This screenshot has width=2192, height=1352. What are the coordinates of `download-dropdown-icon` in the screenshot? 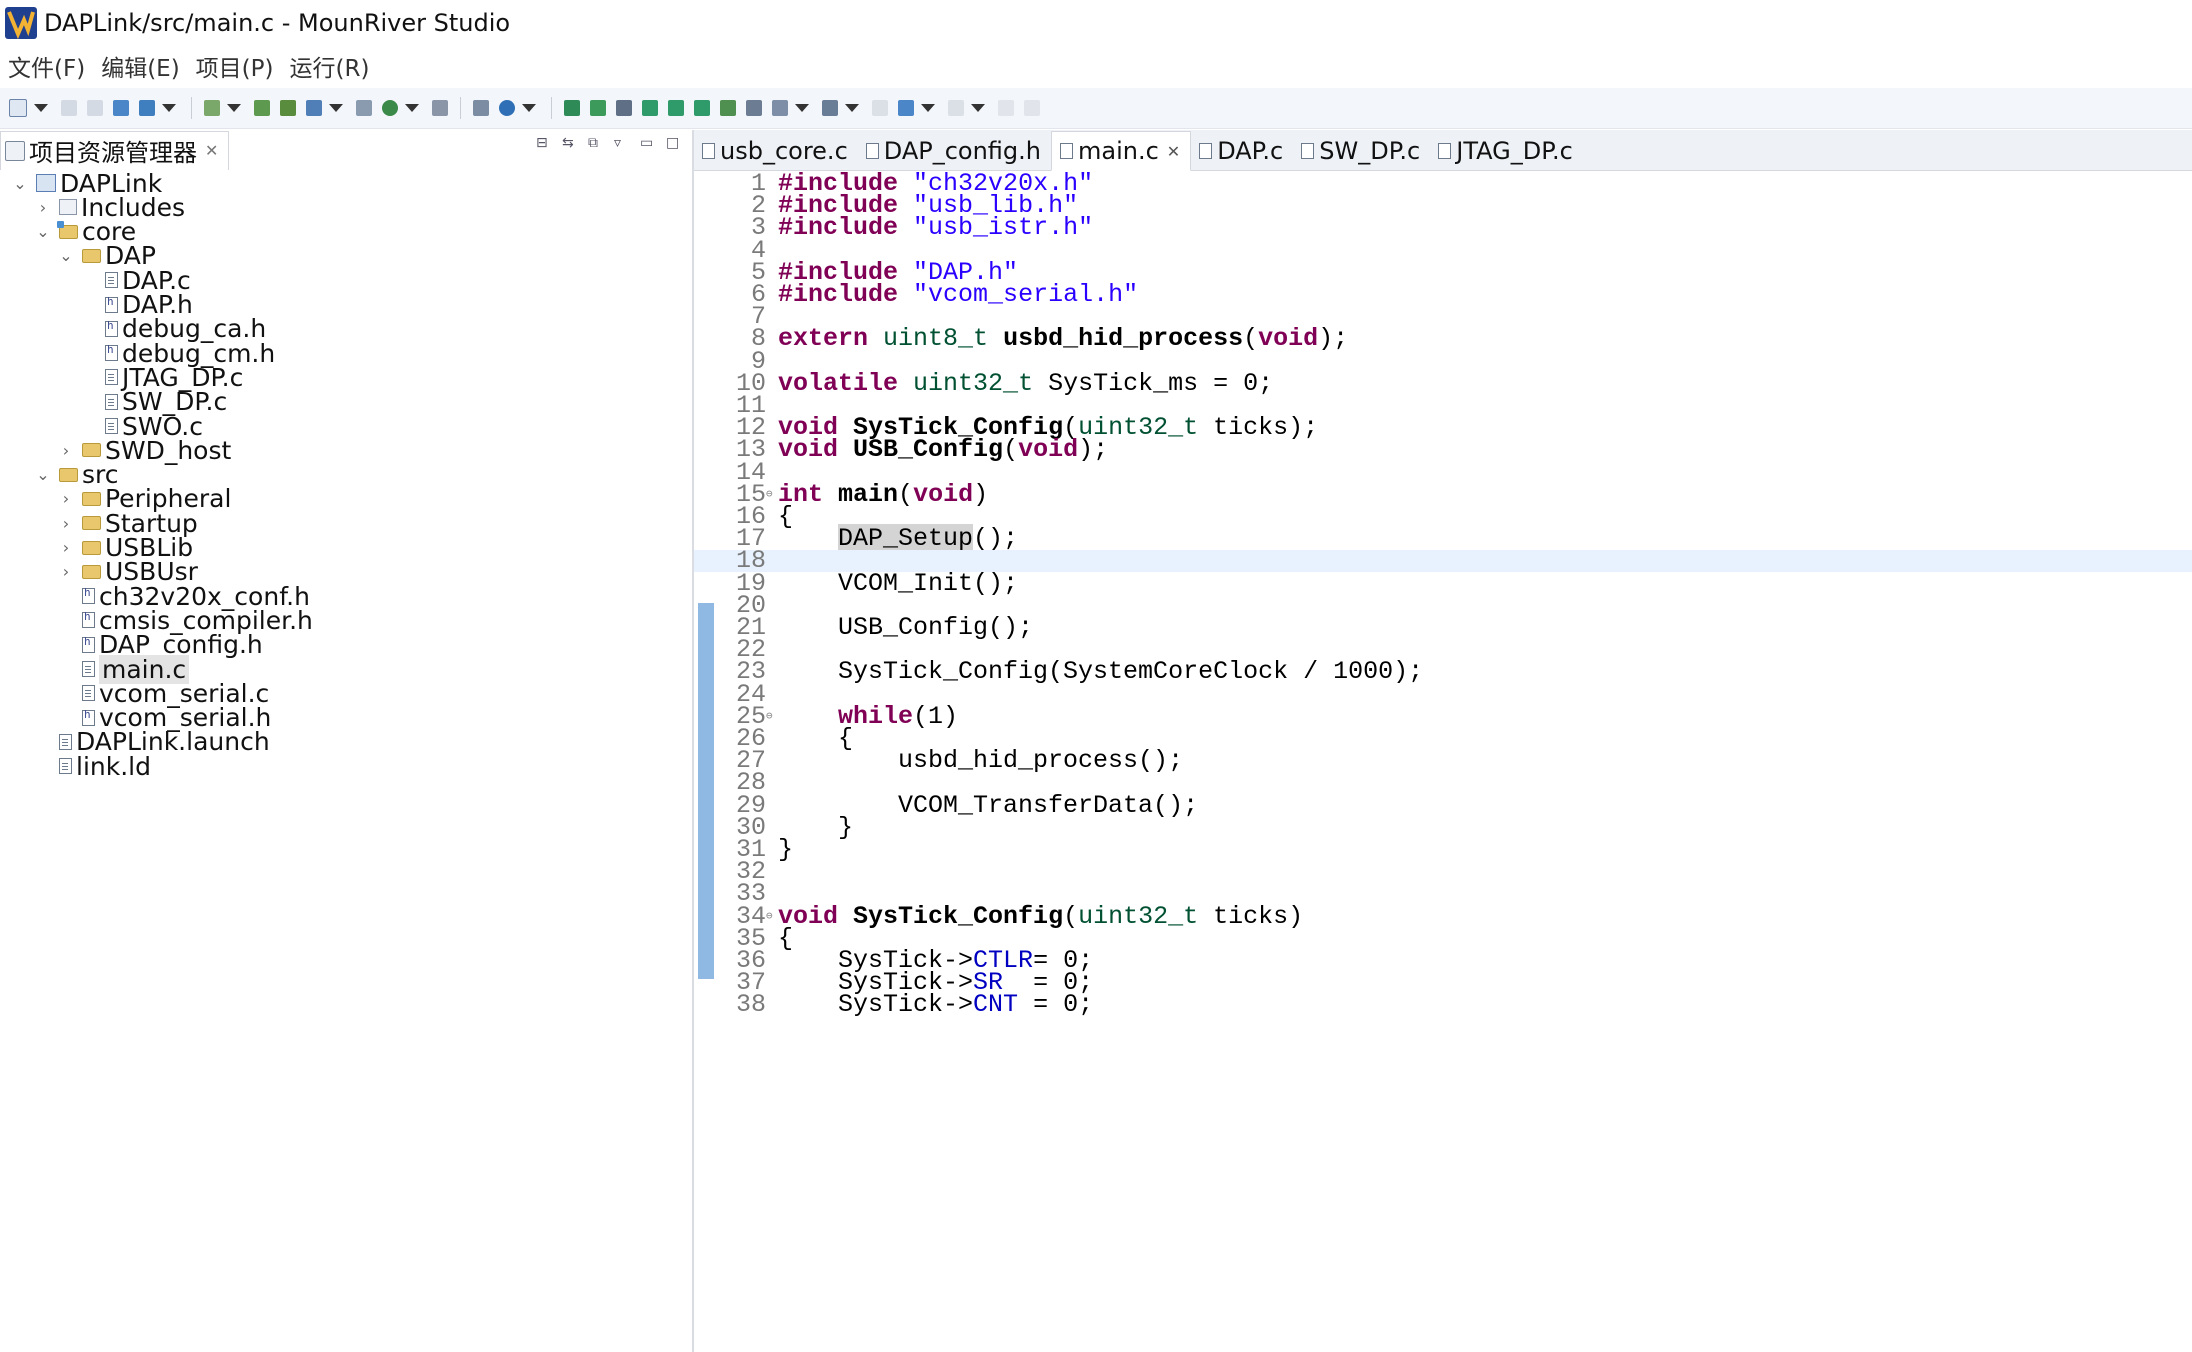 It's located at (336, 108).